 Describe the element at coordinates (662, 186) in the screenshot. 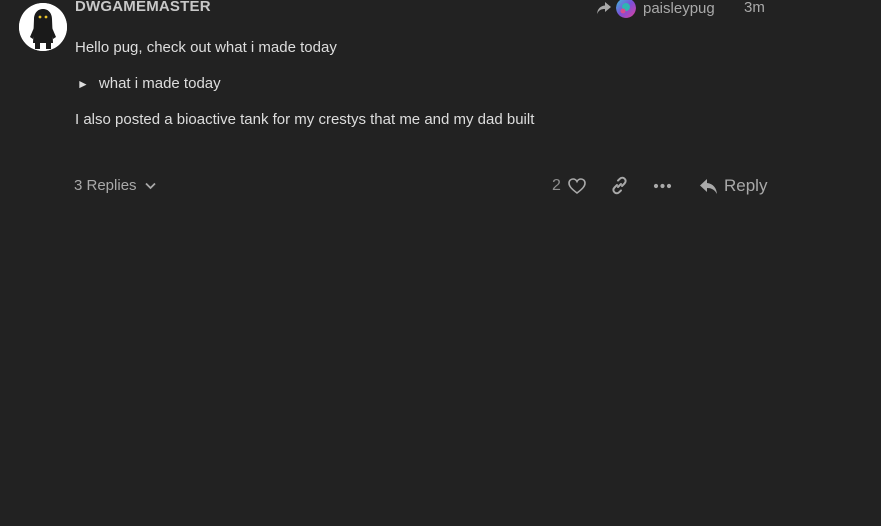

I see `ellipsis-icon` at that location.